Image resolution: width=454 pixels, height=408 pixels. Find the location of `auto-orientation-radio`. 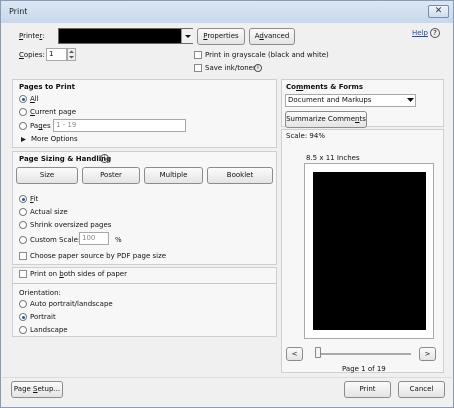

auto-orientation-radio is located at coordinates (23, 304).